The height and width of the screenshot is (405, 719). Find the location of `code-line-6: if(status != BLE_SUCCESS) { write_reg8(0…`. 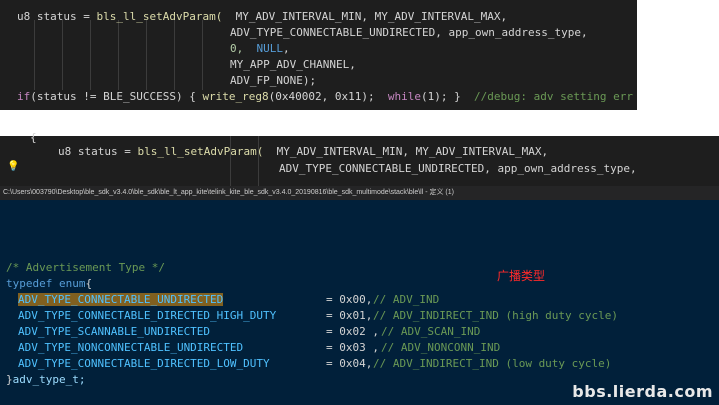

code-line-6: if(status != BLE_SUCCESS) { write_reg8(0… is located at coordinates (325, 97).